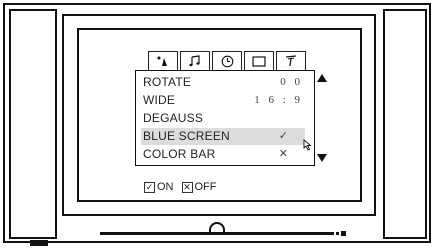 The height and width of the screenshot is (248, 435). What do you see at coordinates (405, 124) in the screenshot?
I see `right-speaker` at bounding box center [405, 124].